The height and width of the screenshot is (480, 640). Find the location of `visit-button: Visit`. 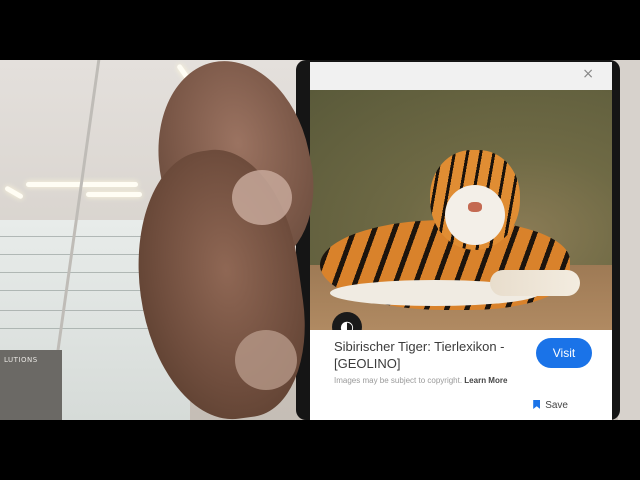

visit-button: Visit is located at coordinates (564, 353).